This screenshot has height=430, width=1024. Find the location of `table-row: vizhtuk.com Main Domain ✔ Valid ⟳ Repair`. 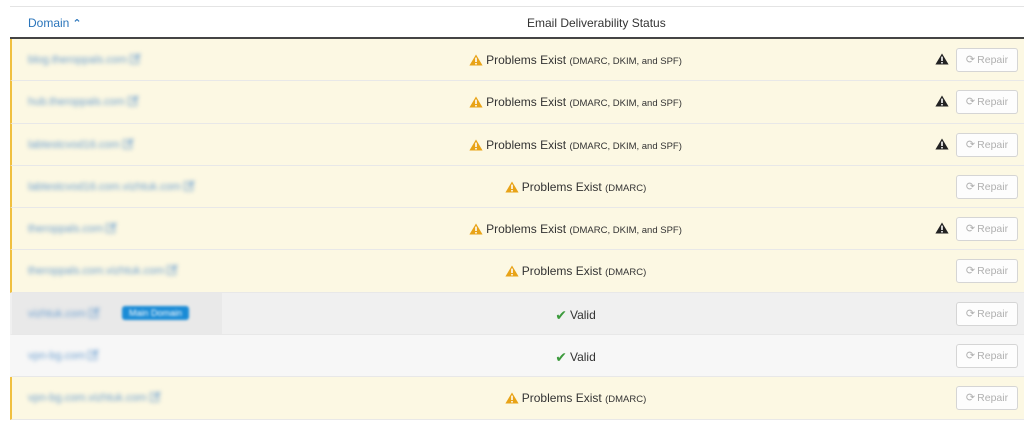

table-row: vizhtuk.com Main Domain ✔ Valid ⟳ Repair is located at coordinates (517, 314).